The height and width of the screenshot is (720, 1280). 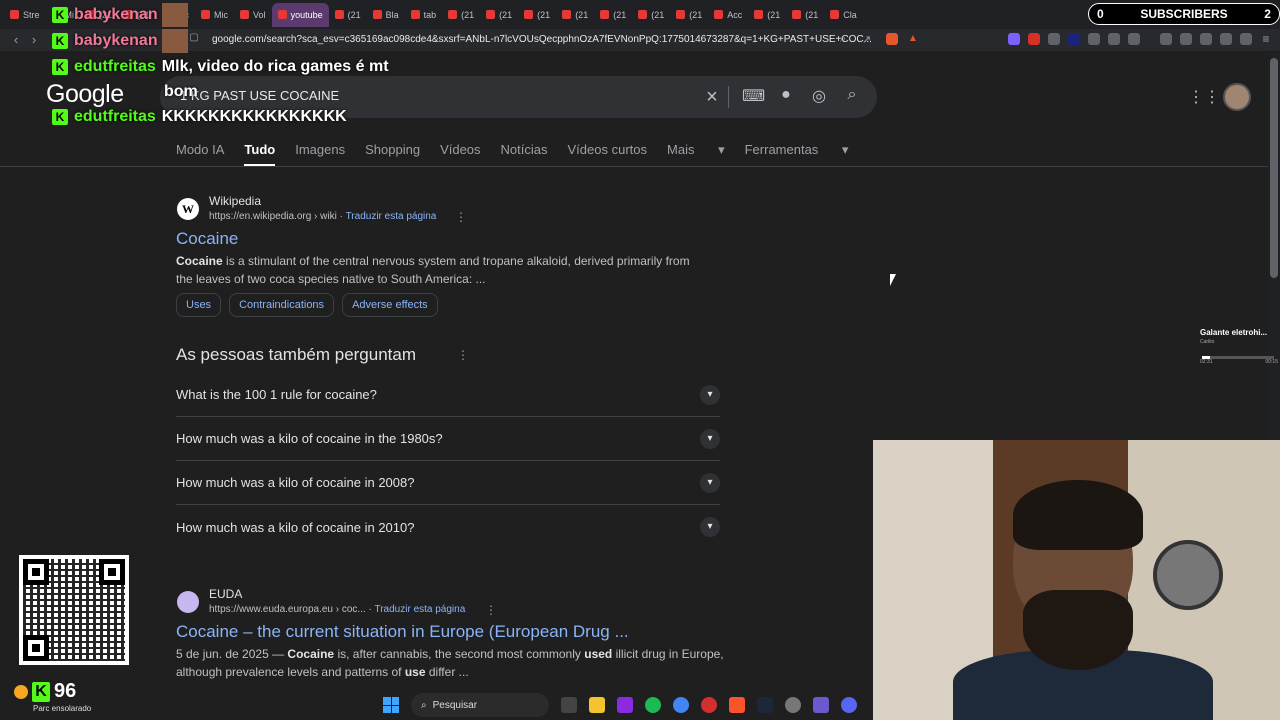 What do you see at coordinates (843, 15) in the screenshot?
I see `browser-tab: Cla` at bounding box center [843, 15].